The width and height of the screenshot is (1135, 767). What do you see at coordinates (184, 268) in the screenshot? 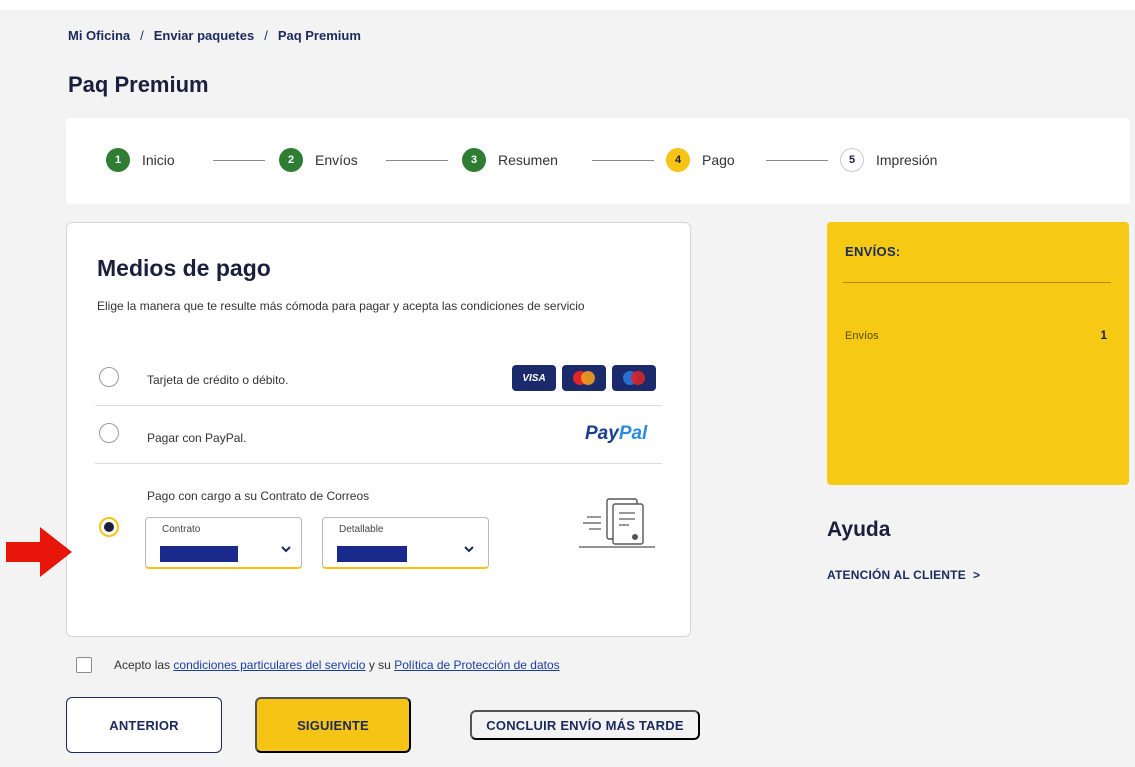
I see `payment-title: Medios de pago` at bounding box center [184, 268].